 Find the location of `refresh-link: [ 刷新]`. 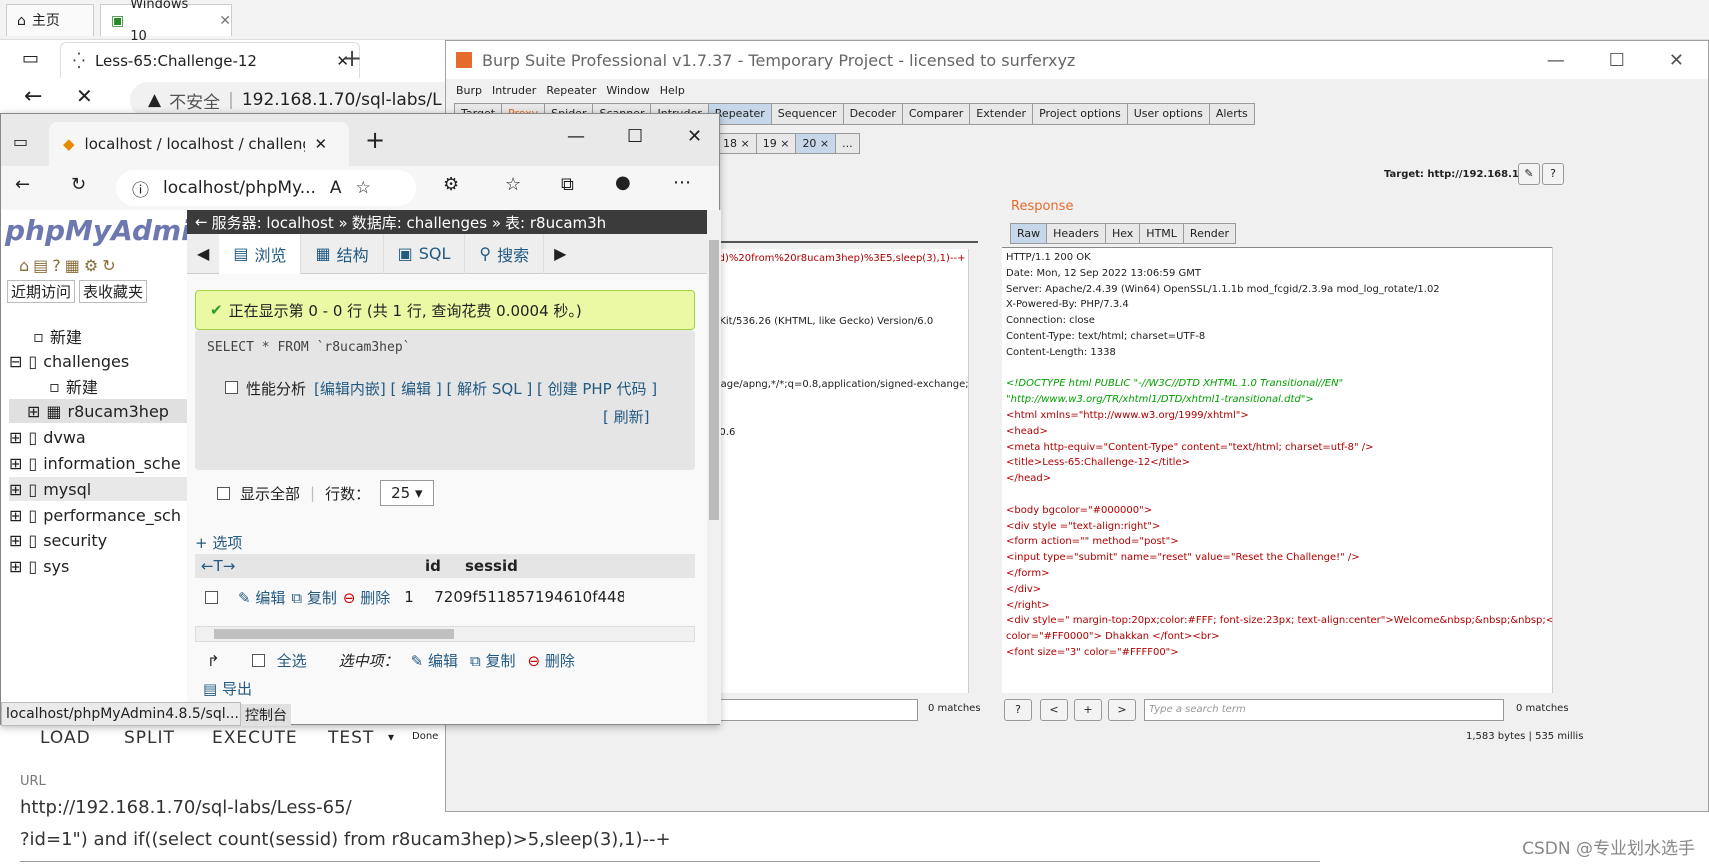

refresh-link: [ 刷新] is located at coordinates (626, 416).